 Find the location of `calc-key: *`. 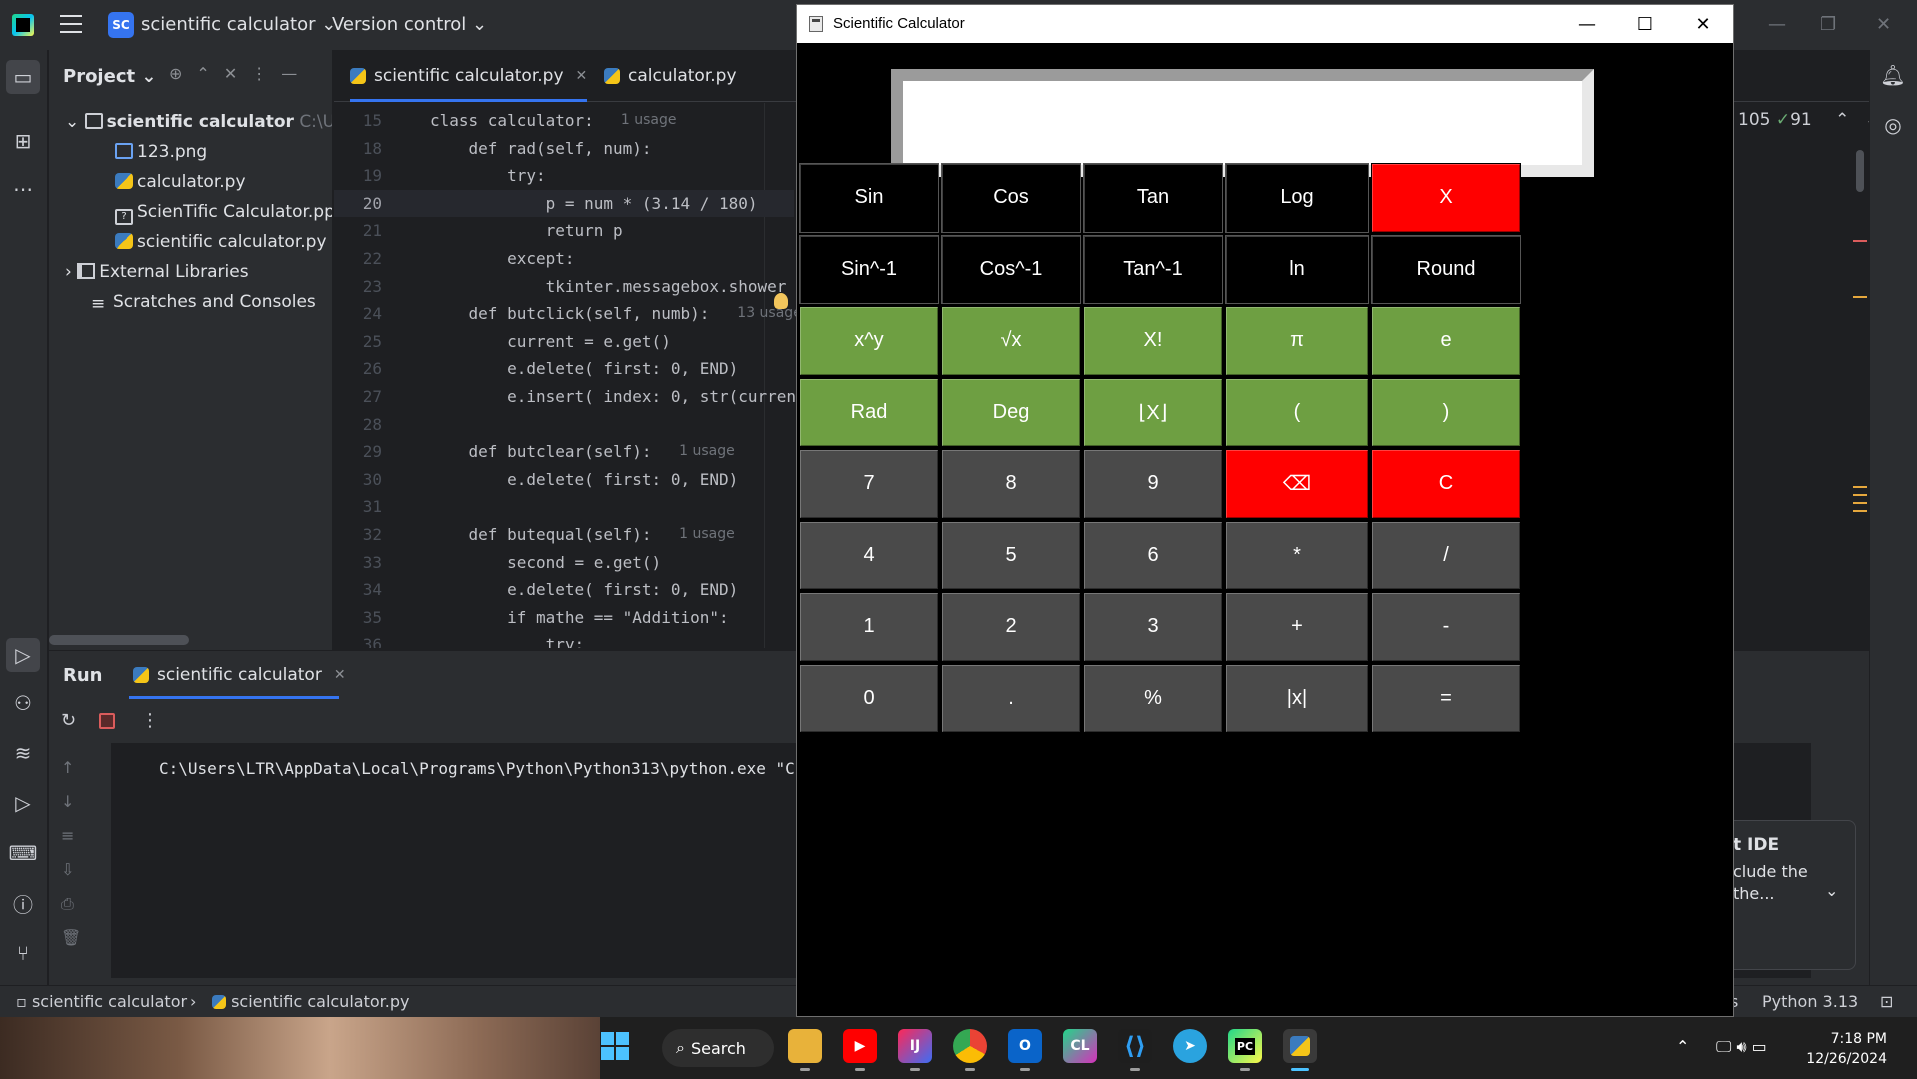

calc-key: * is located at coordinates (1297, 555).